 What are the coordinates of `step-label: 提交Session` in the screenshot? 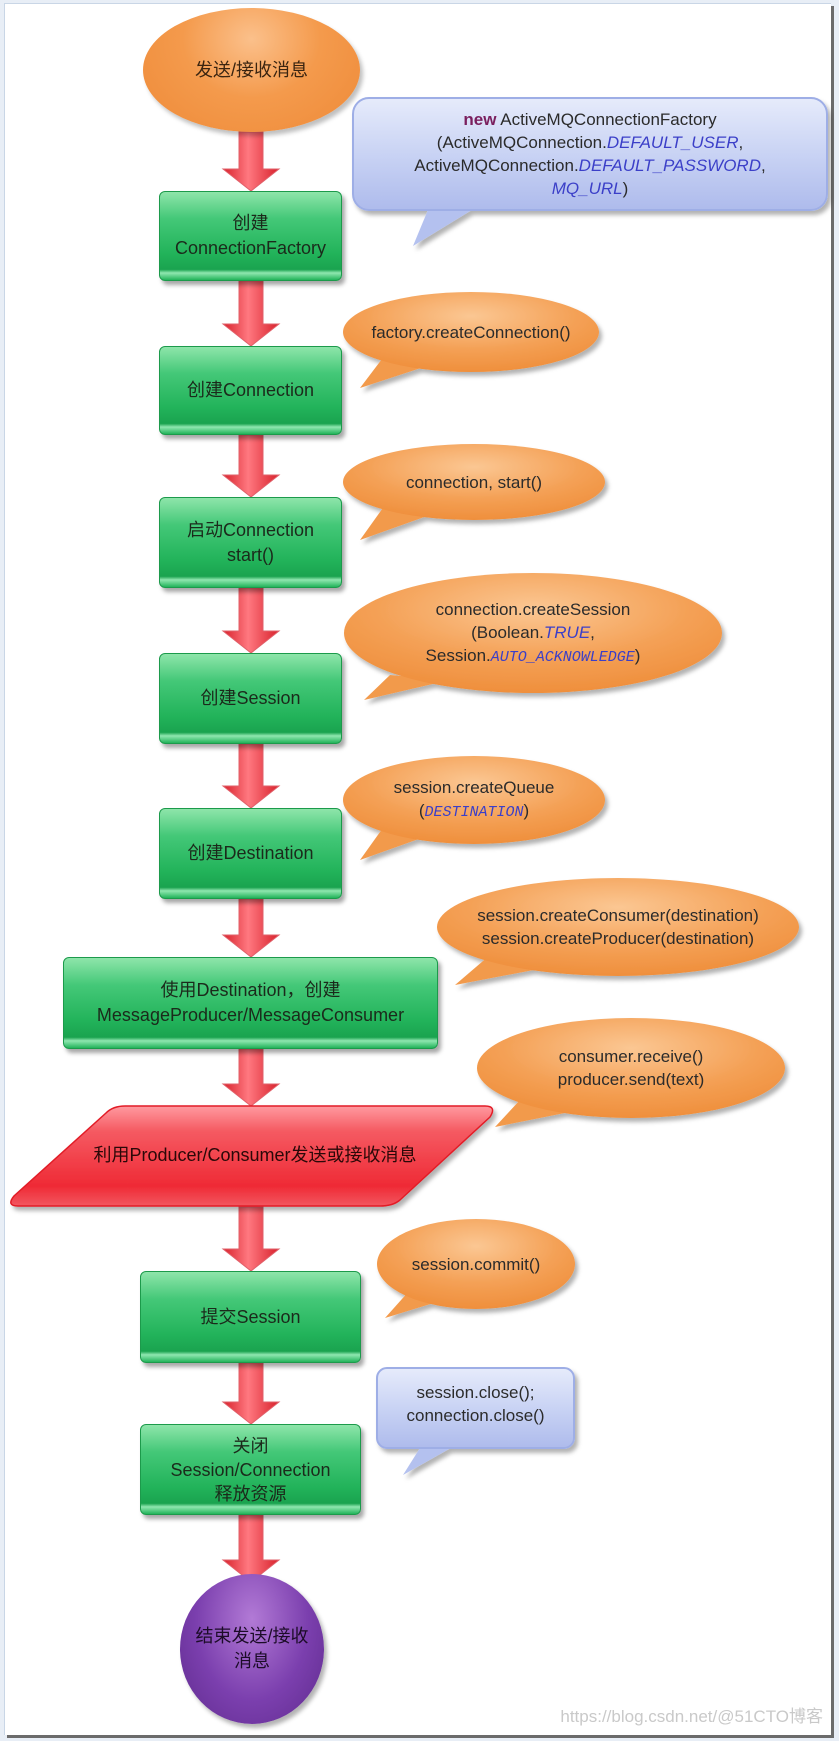 It's located at (250, 1316).